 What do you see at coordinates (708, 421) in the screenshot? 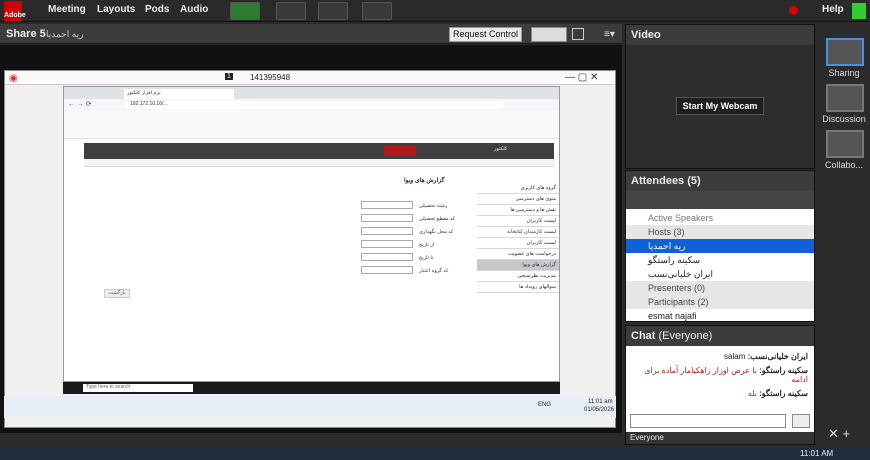
I see `chat-input` at bounding box center [708, 421].